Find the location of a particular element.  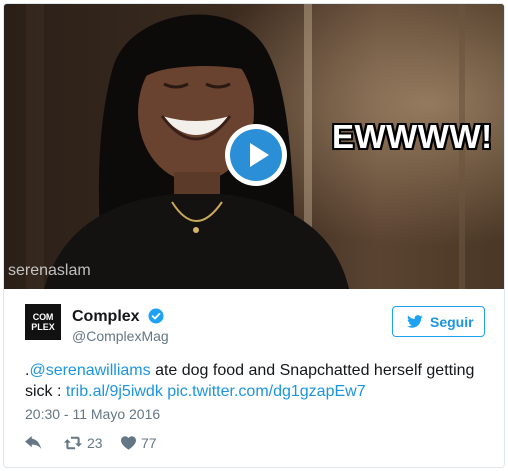

like-button: 77 is located at coordinates (146, 444).